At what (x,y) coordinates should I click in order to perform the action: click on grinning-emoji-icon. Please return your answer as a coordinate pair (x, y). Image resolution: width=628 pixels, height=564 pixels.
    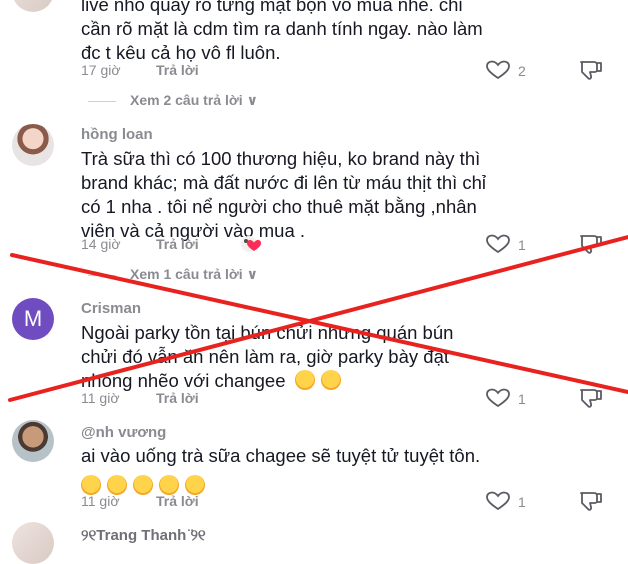
    Looking at the image, I should click on (330, 380).